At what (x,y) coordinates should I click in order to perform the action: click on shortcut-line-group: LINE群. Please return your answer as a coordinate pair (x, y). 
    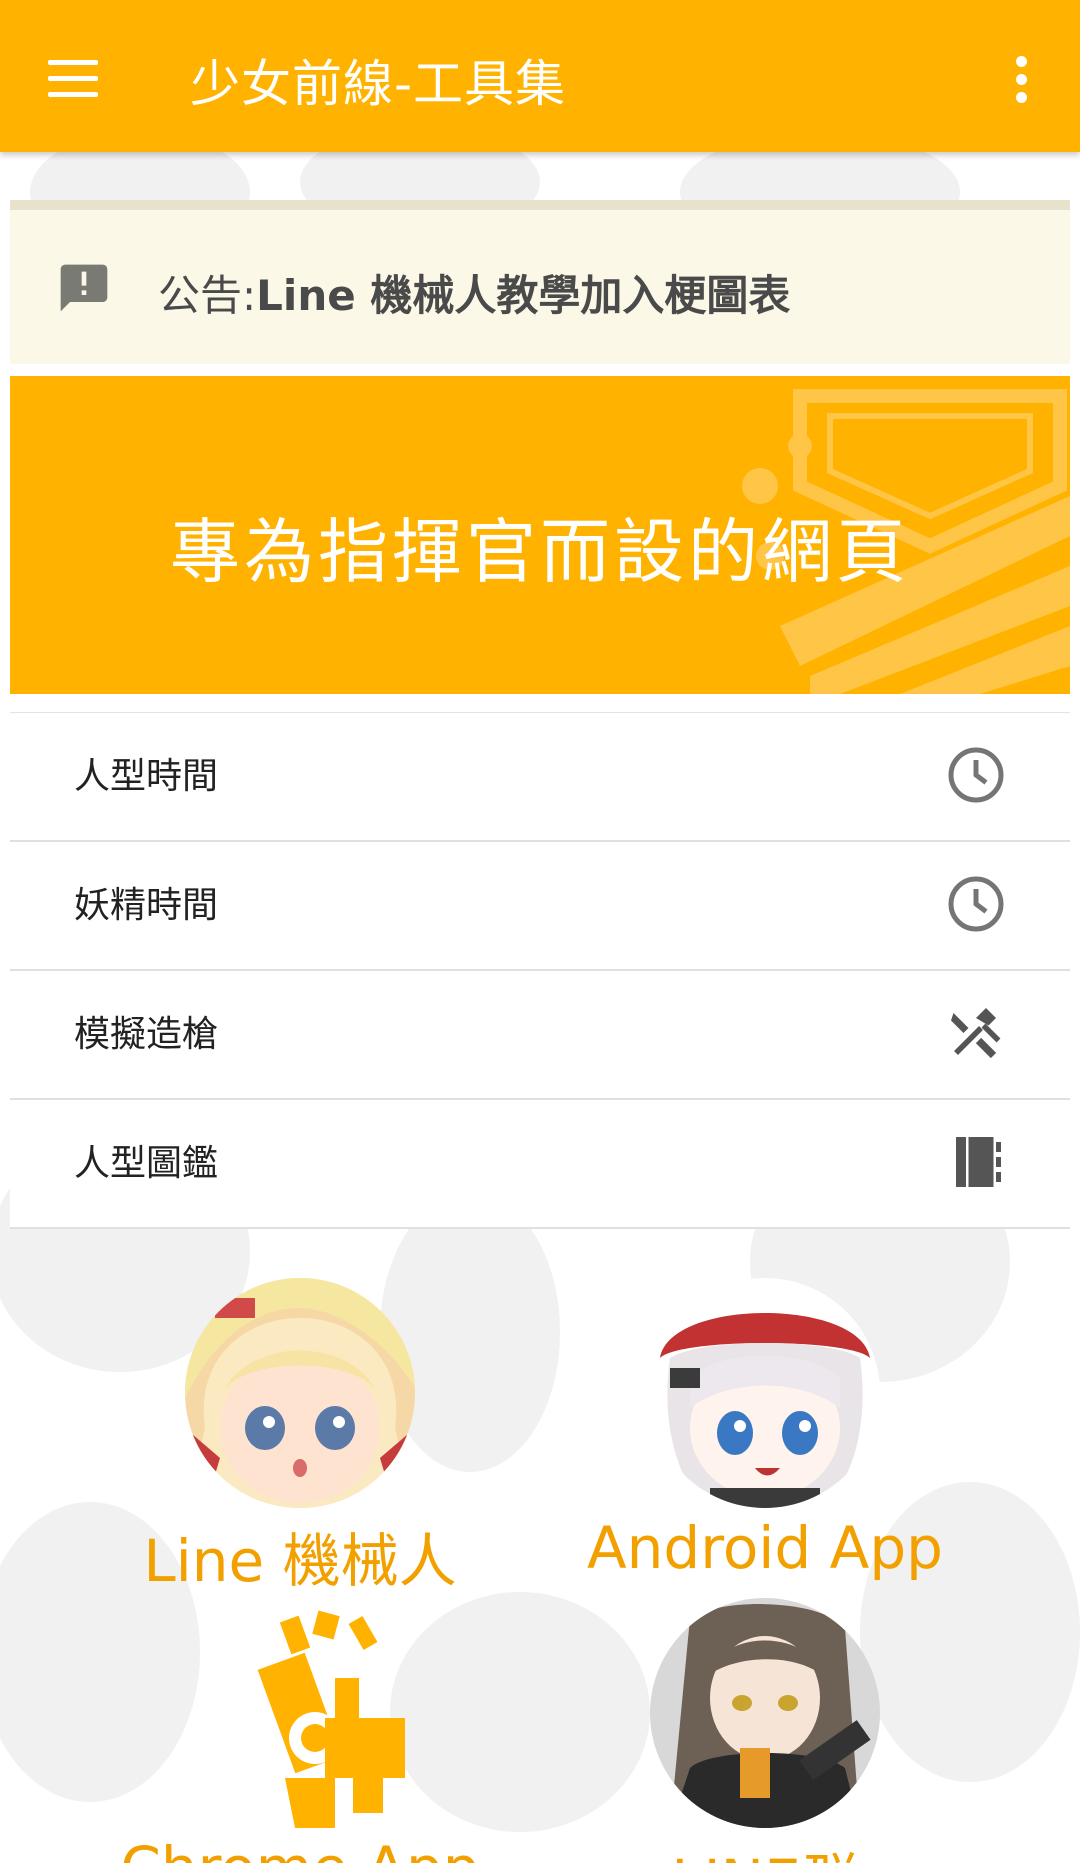
    Looking at the image, I should click on (765, 1730).